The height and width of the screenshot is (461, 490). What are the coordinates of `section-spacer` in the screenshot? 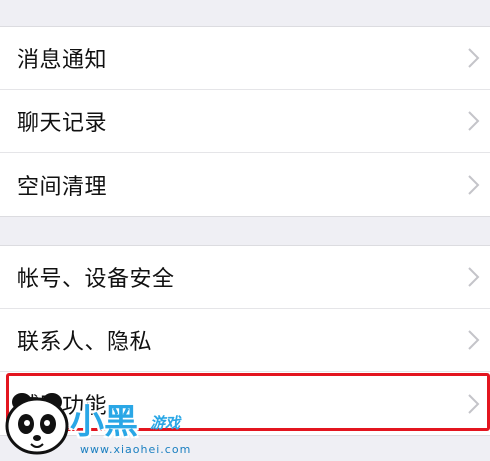 It's located at (245, 231).